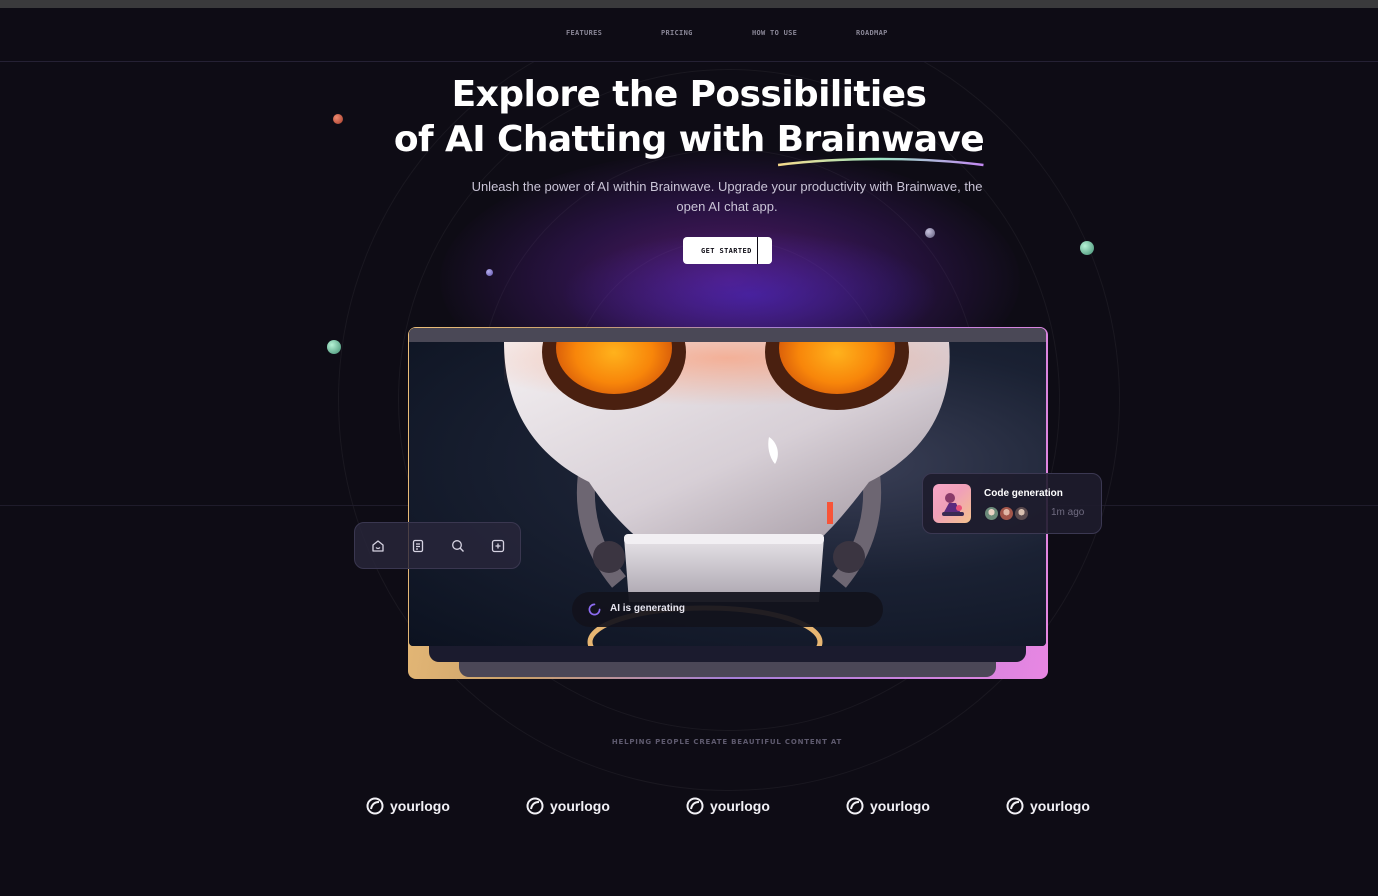 The image size is (1378, 896). Describe the element at coordinates (1023, 493) in the screenshot. I see `notification-title: Code generation` at that location.